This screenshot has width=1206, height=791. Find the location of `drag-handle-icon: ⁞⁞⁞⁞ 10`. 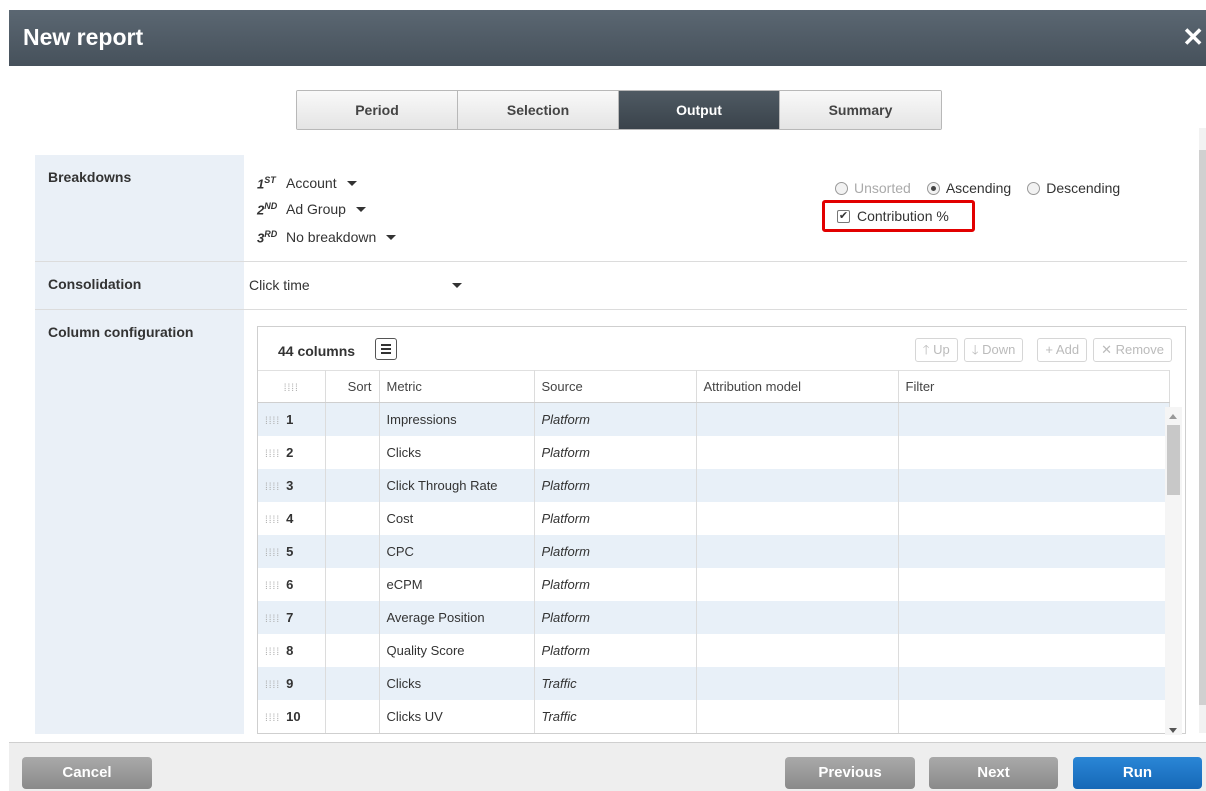

drag-handle-icon: ⁞⁞⁞⁞ 10 is located at coordinates (292, 716).